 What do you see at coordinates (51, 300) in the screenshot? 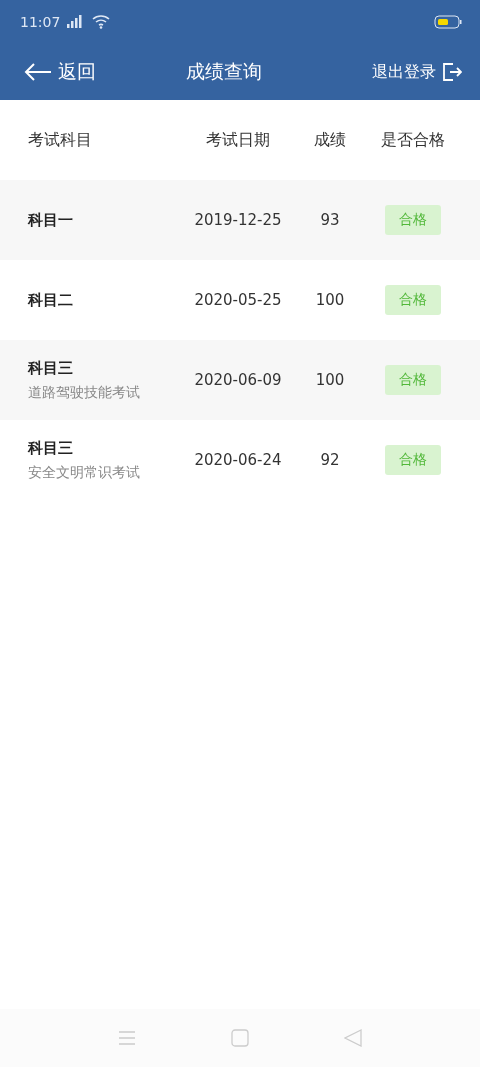
I see `subject-name: 科目二` at bounding box center [51, 300].